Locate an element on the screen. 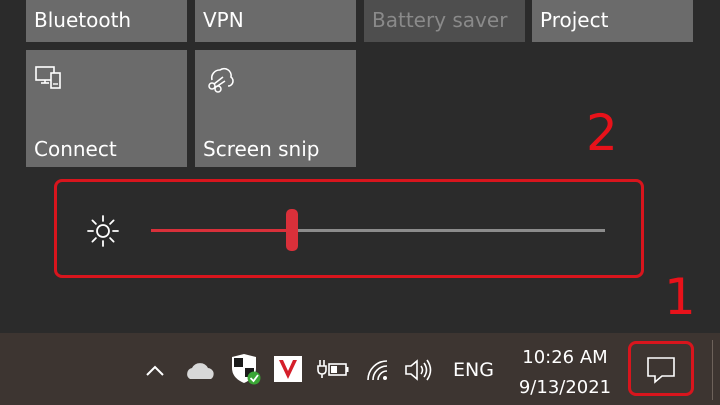 This screenshot has width=720, height=405. antivirus-v-icon is located at coordinates (288, 371).